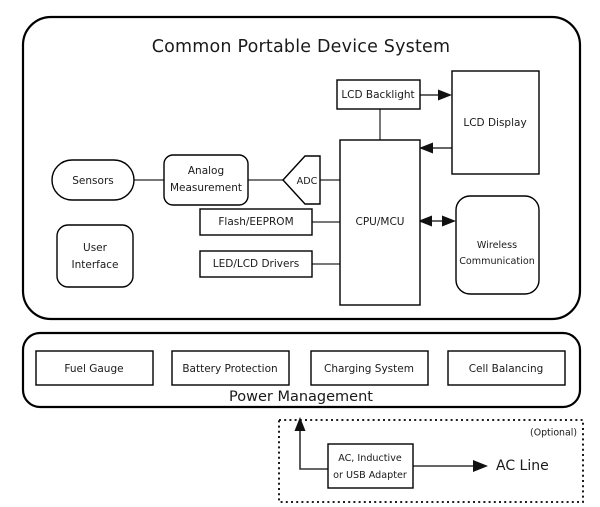  What do you see at coordinates (370, 475) in the screenshot?
I see `block-ac-usb-adapter-label-line2: or USB Adapter` at bounding box center [370, 475].